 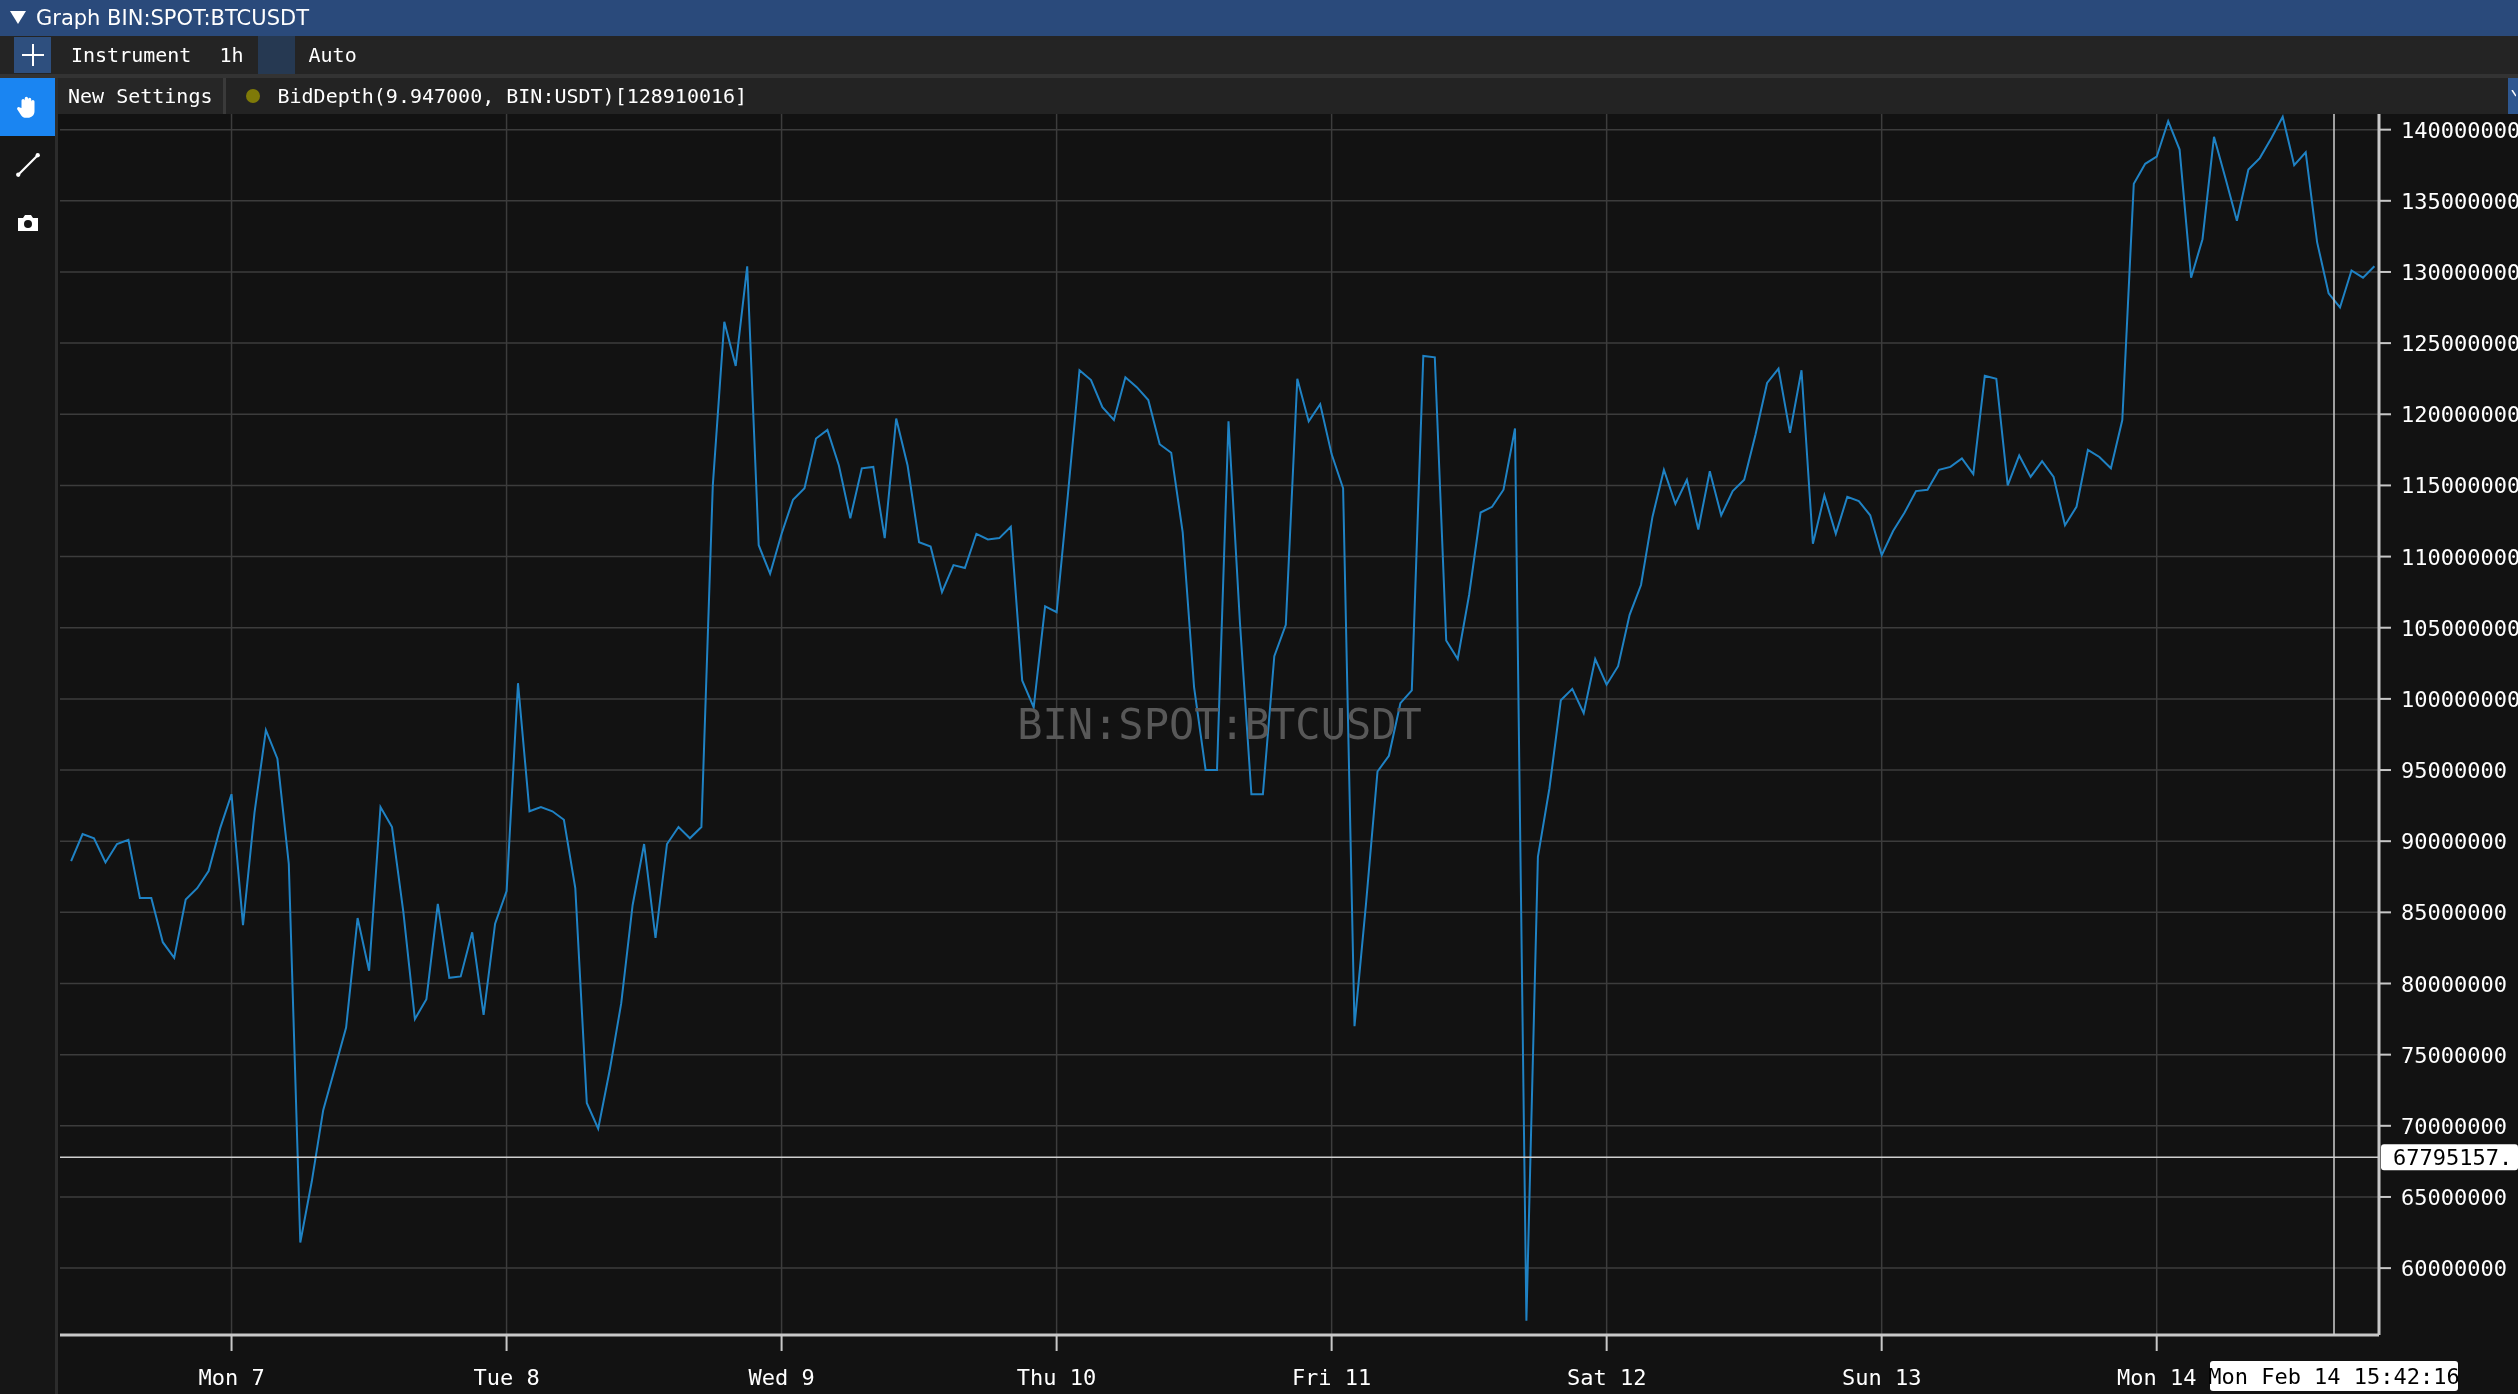 I want to click on axis-label: 125000000, so click(x=2459, y=344).